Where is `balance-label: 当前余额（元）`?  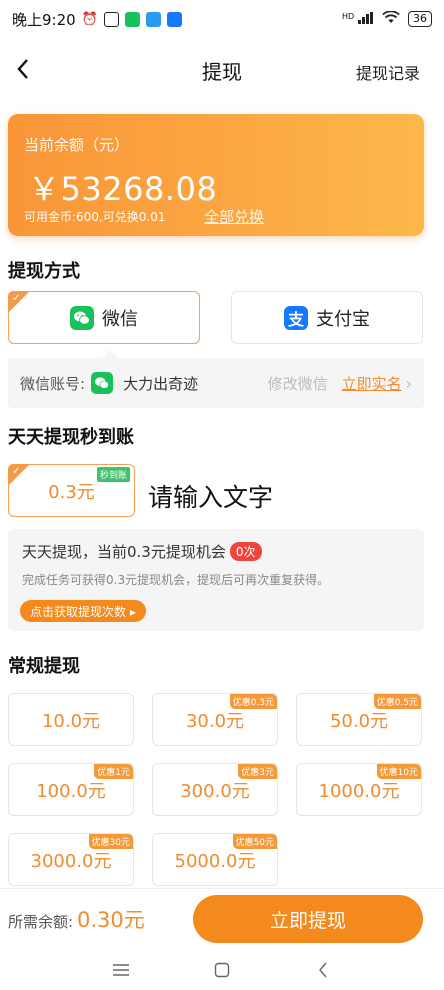
balance-label: 当前余额（元） is located at coordinates (77, 145).